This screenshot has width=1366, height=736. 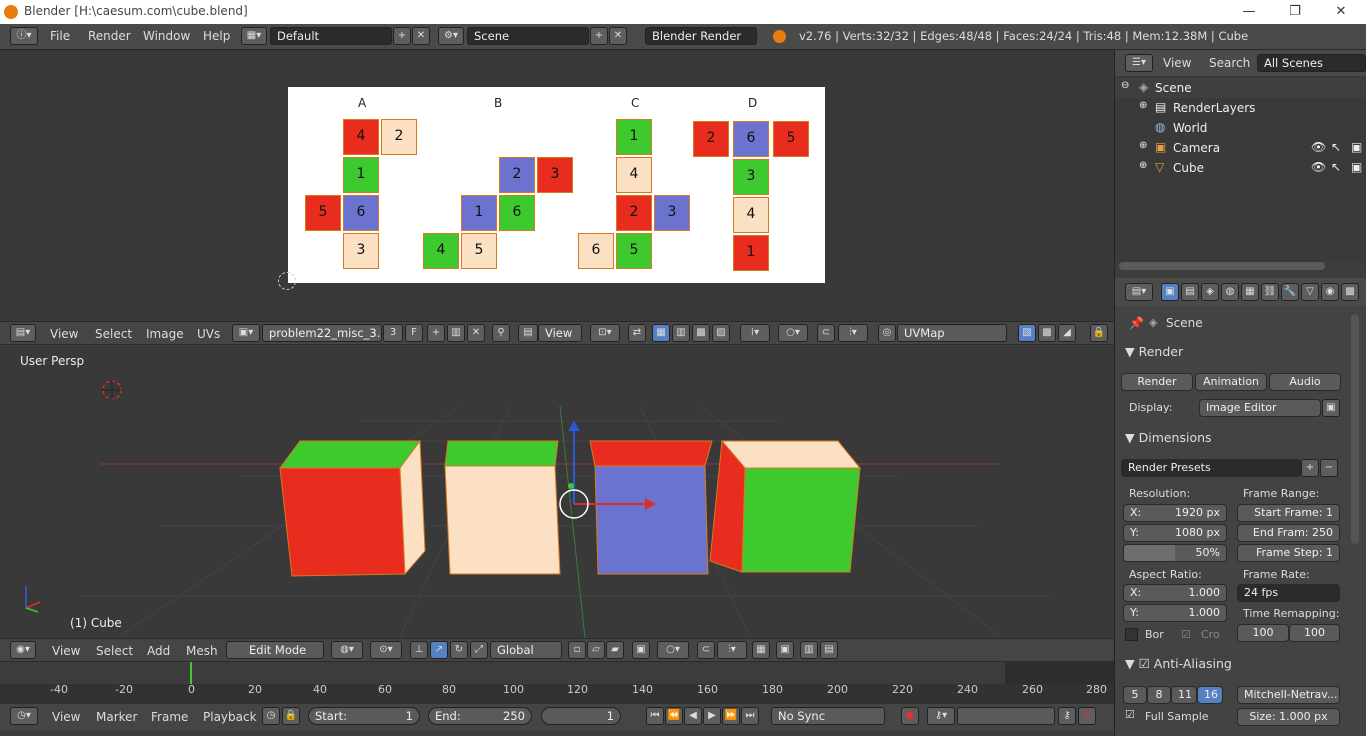 I want to click on island-select-icon: ▨, so click(x=721, y=333).